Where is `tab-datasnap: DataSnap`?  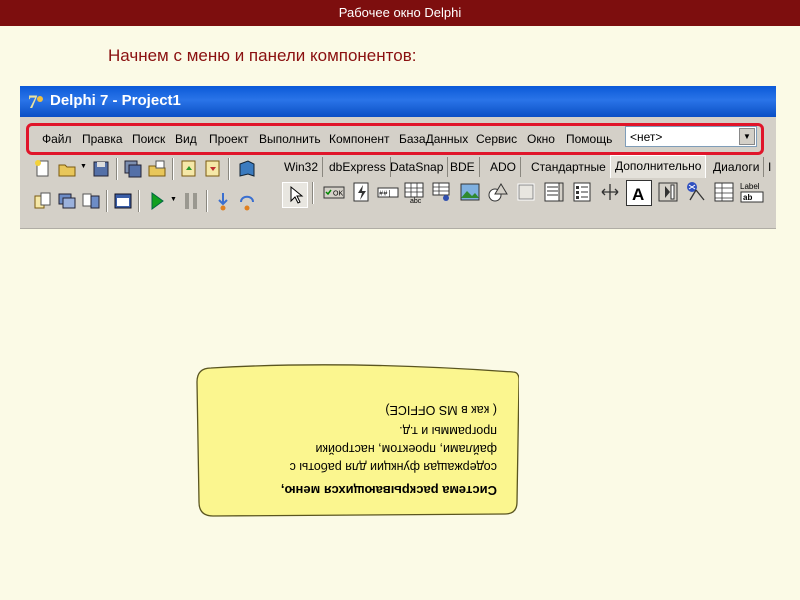
tab-datasnap: DataSnap is located at coordinates (417, 167).